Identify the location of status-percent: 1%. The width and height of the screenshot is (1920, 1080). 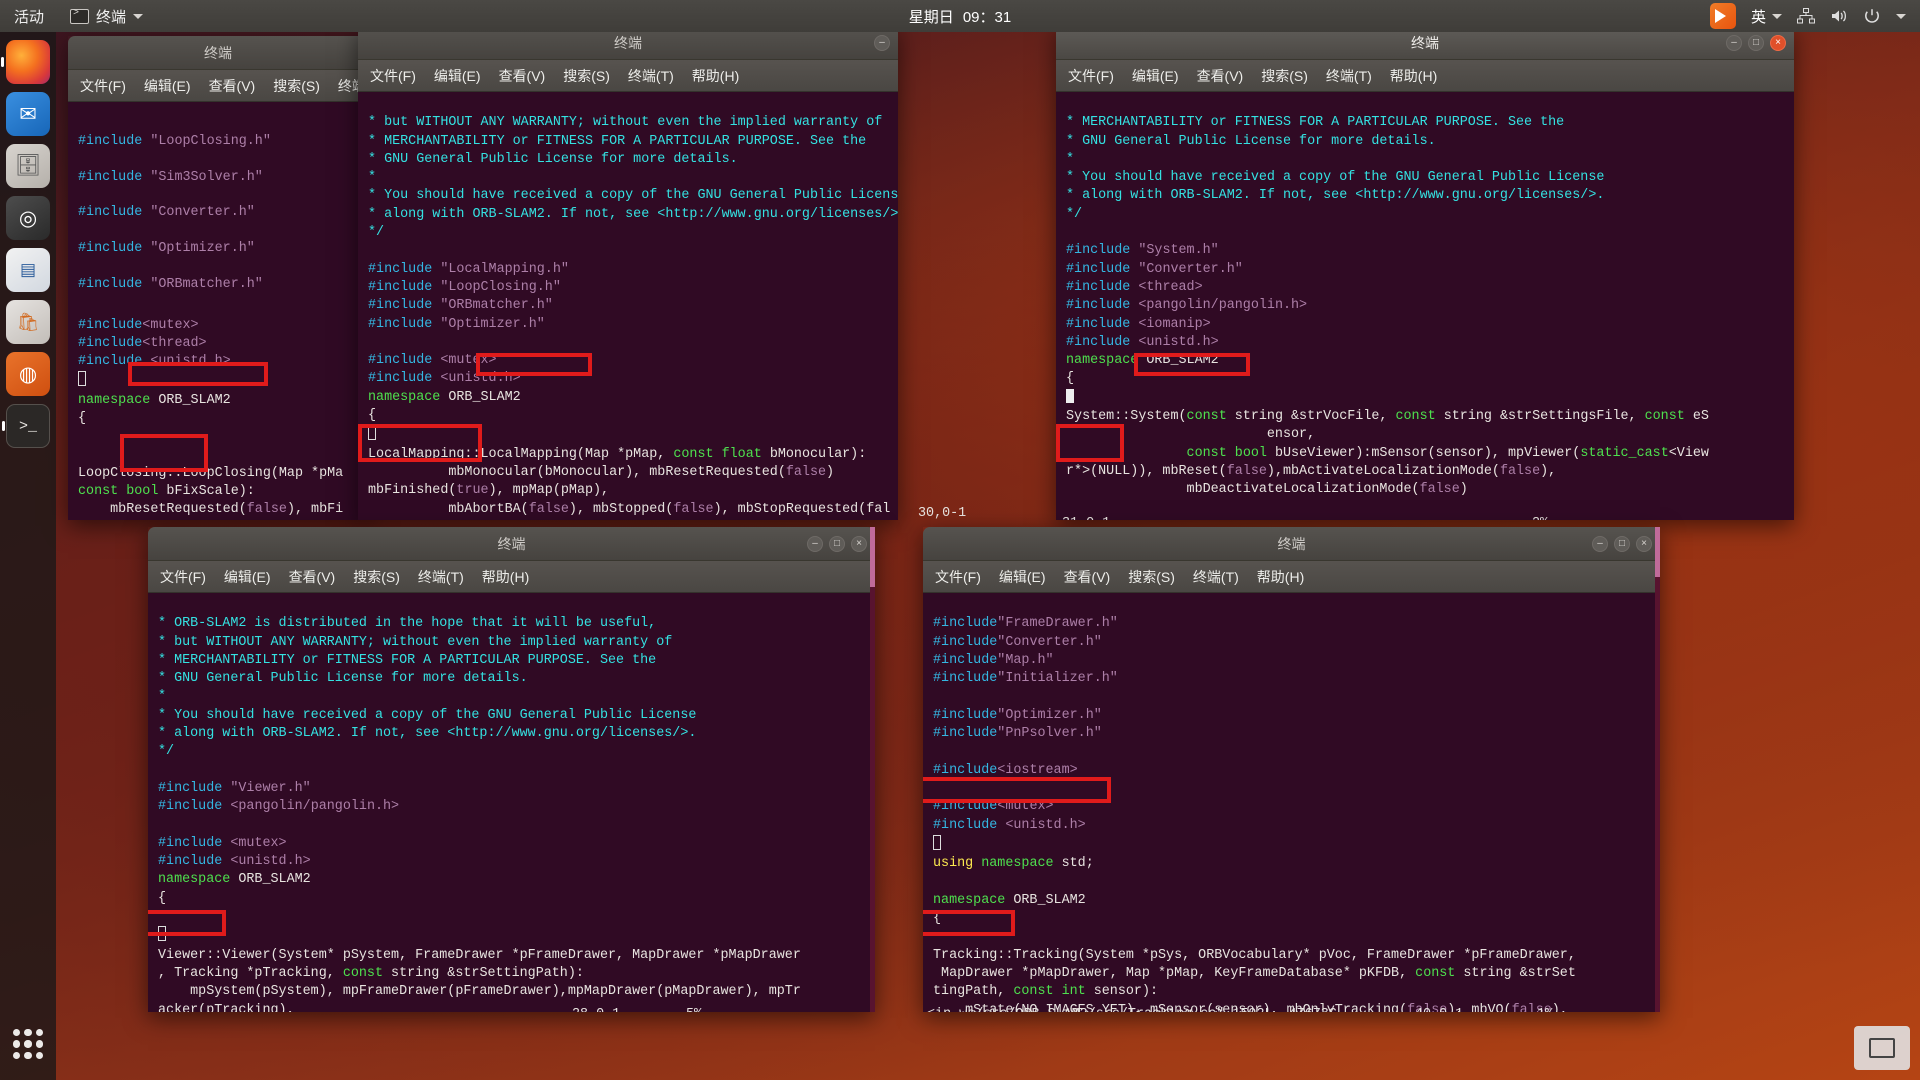
(1545, 1009).